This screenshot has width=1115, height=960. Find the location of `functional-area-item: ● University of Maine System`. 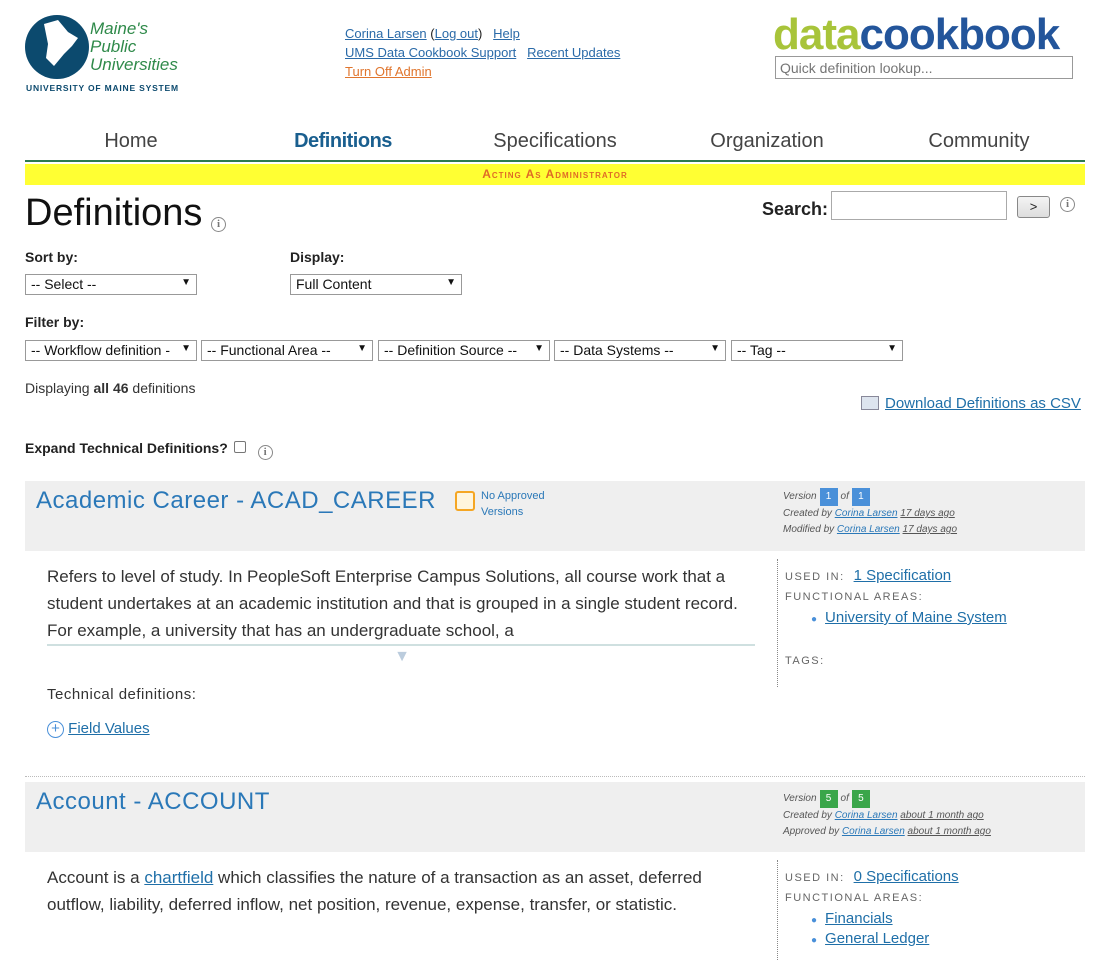

functional-area-item: ● University of Maine System is located at coordinates (931, 618).